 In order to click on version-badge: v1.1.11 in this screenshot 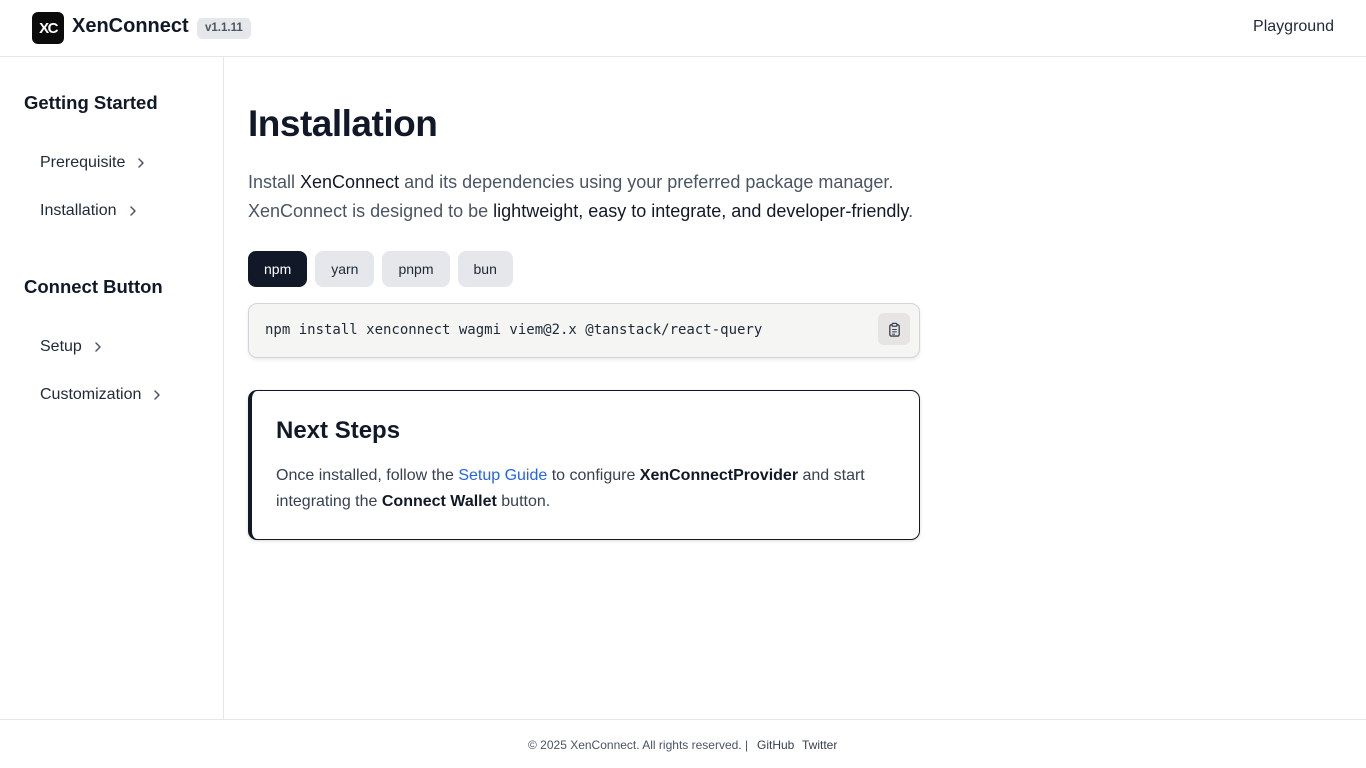, I will do `click(224, 28)`.